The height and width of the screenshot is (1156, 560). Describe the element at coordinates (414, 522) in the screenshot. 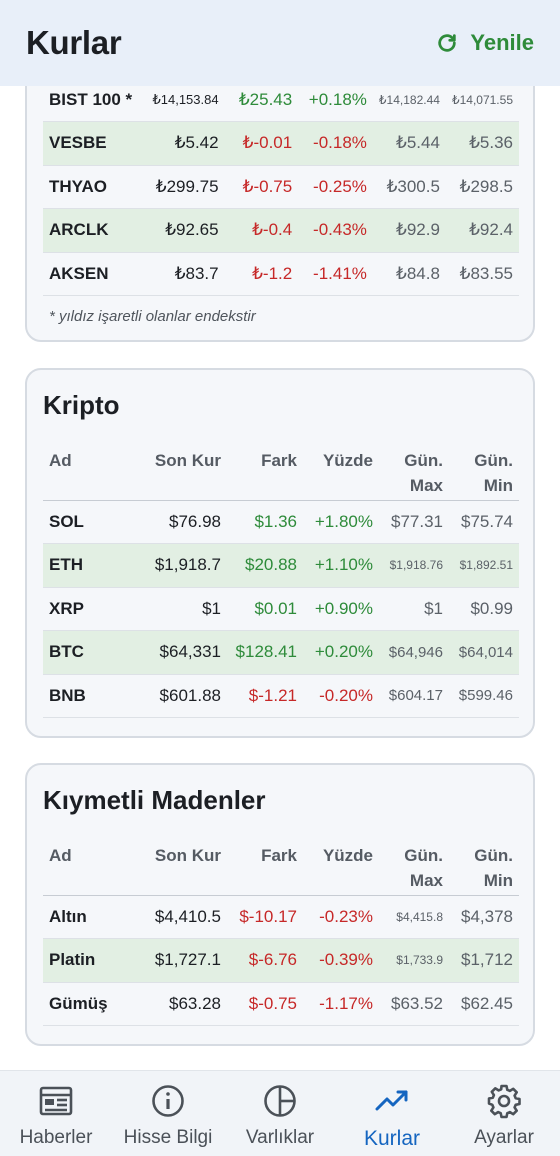

I see `crypto-day-max: $77.31` at that location.